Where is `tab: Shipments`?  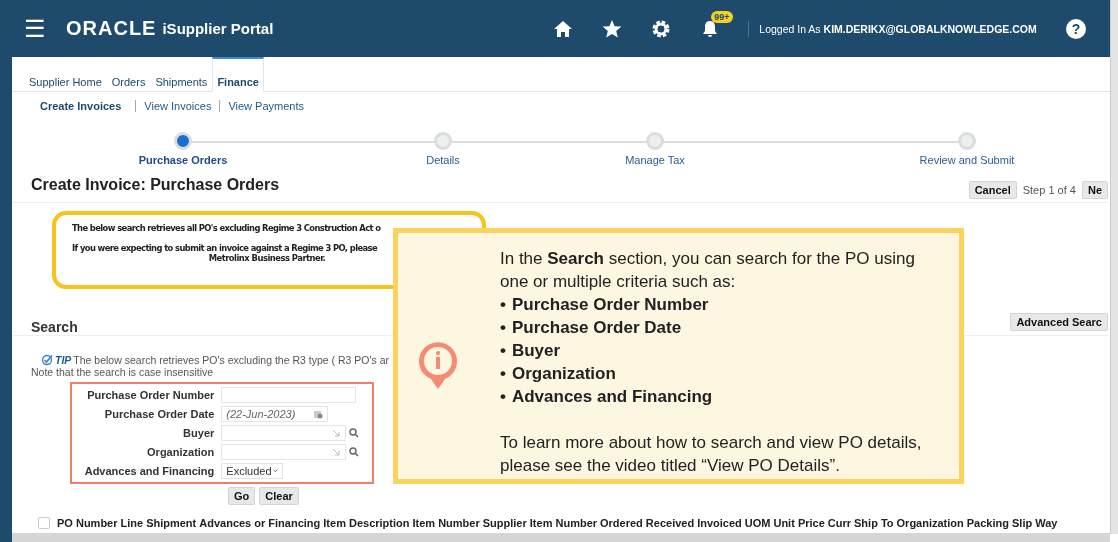
tab: Shipments is located at coordinates (181, 74).